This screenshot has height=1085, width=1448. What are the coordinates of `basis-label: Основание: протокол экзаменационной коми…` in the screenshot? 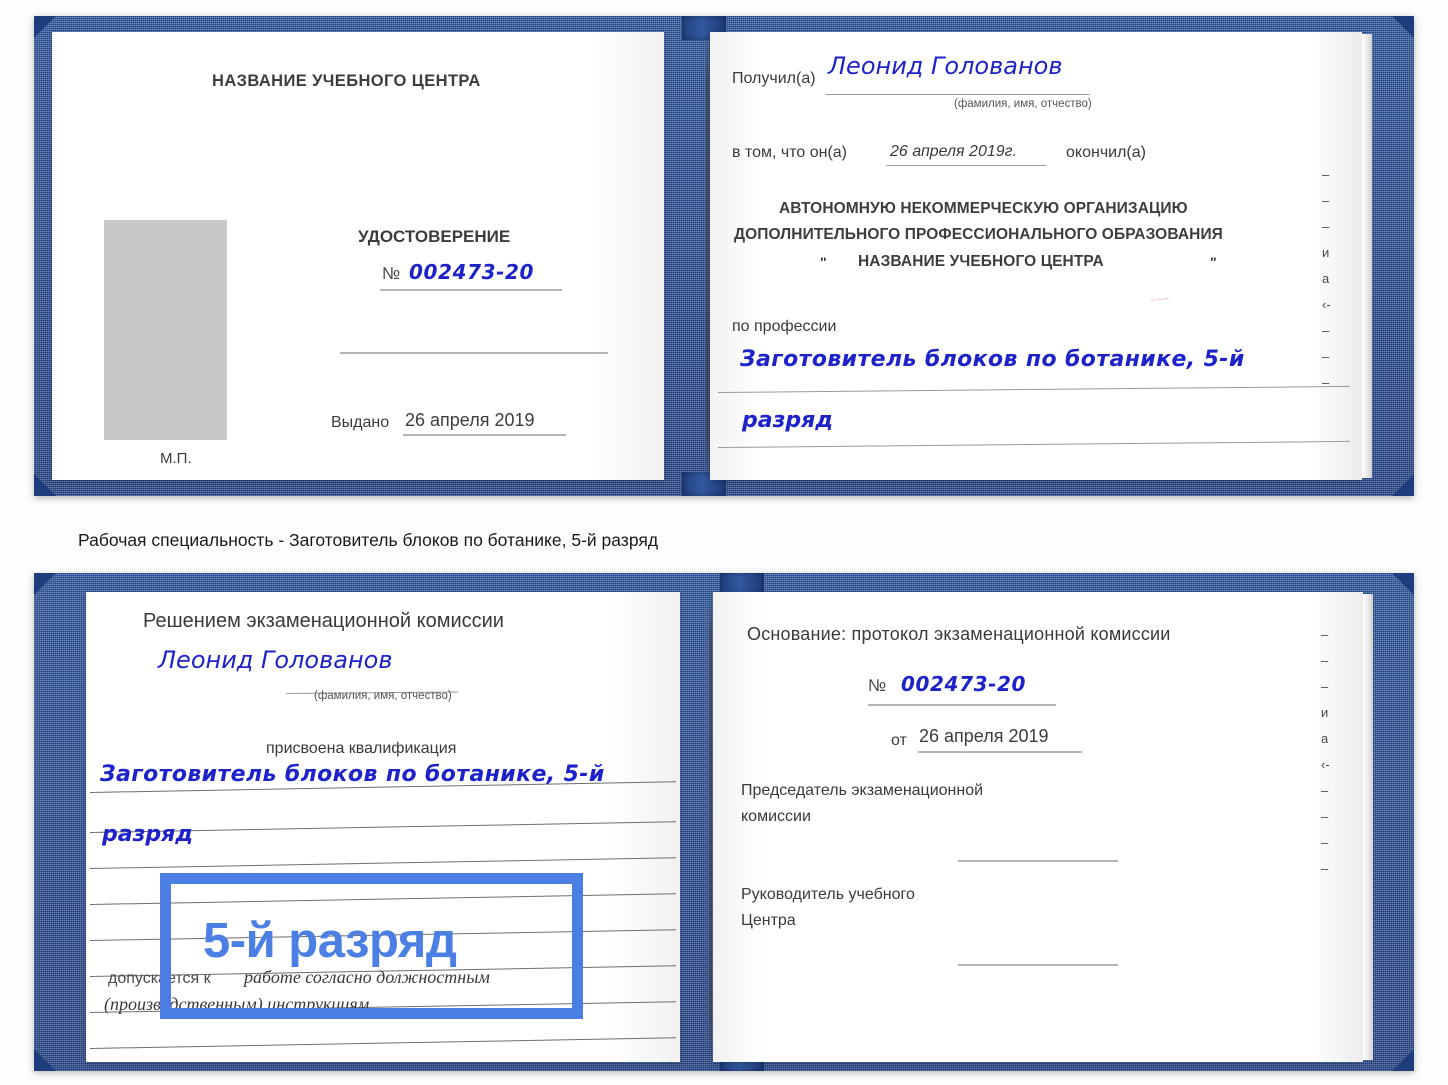 It's located at (959, 634).